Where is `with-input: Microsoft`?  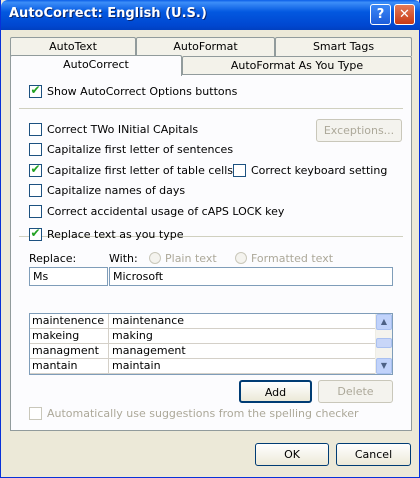
with-input: Microsoft is located at coordinates (251, 276).